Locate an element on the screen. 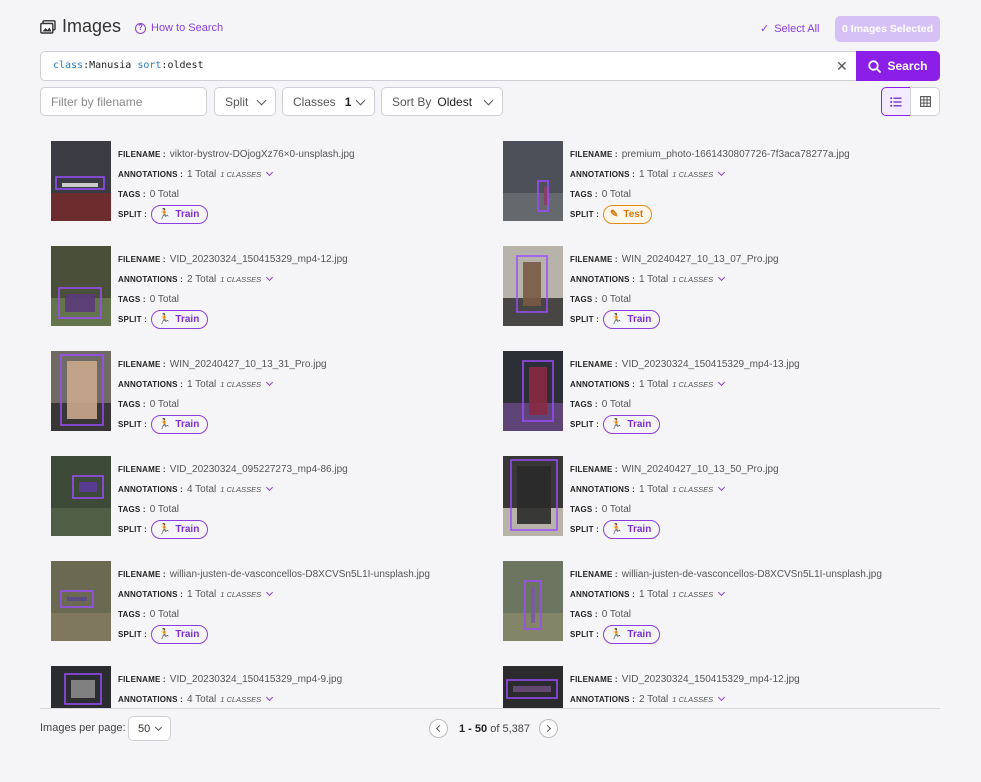 Image resolution: width=981 pixels, height=782 pixels. search-input: class:Manusia sort:oldest is located at coordinates (128, 65).